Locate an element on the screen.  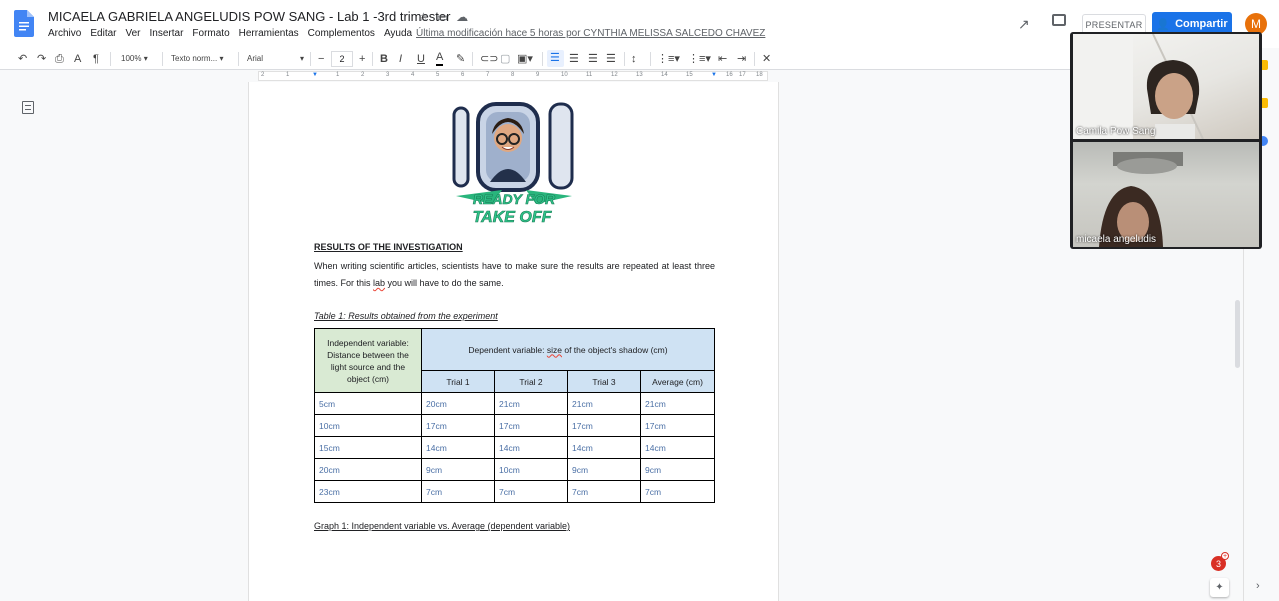
table-cell: 15cm is located at coordinates (368, 447).